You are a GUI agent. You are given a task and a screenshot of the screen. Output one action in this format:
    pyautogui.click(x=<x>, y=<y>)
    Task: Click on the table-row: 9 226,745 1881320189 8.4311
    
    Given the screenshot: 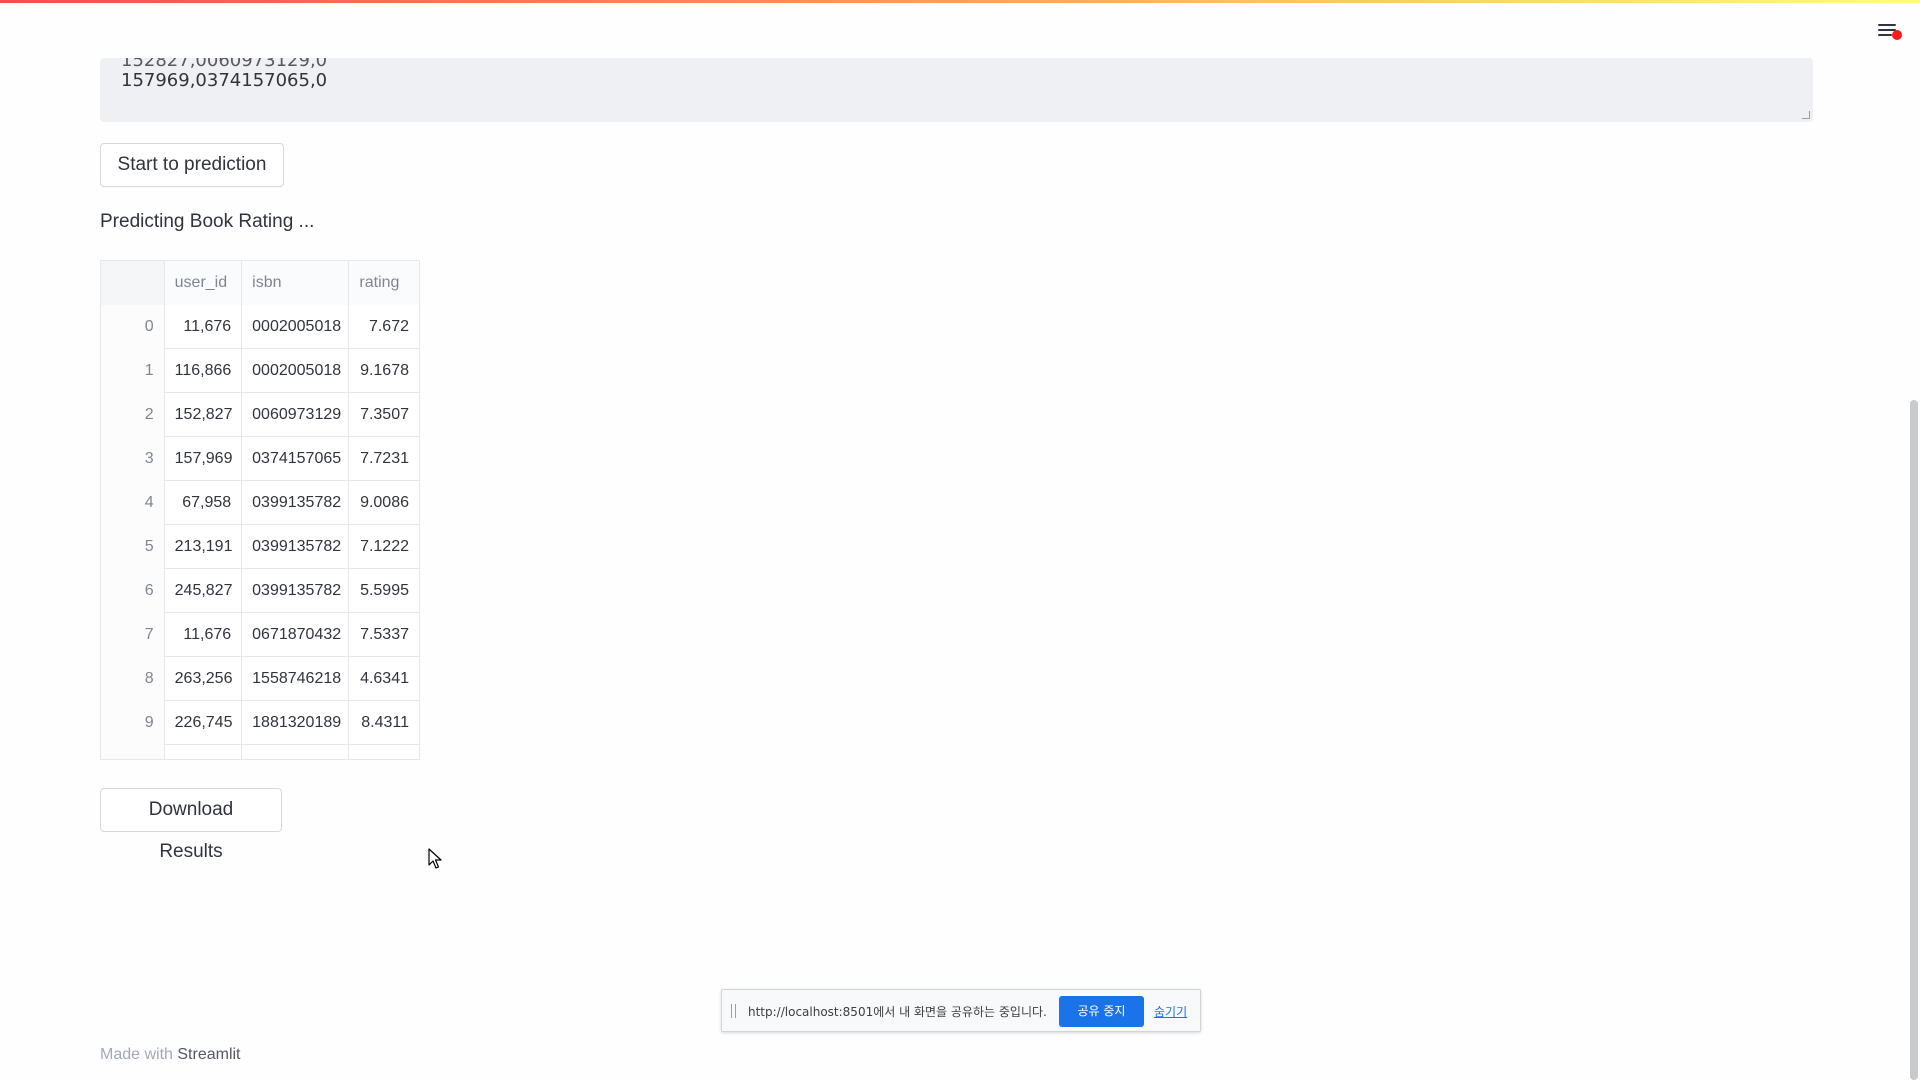 What is the action you would take?
    pyautogui.click(x=260, y=723)
    